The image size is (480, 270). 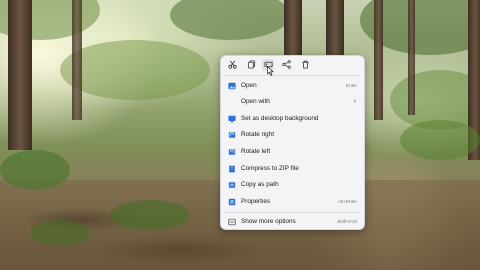 What do you see at coordinates (255, 101) in the screenshot?
I see `menu-item-label: Open with` at bounding box center [255, 101].